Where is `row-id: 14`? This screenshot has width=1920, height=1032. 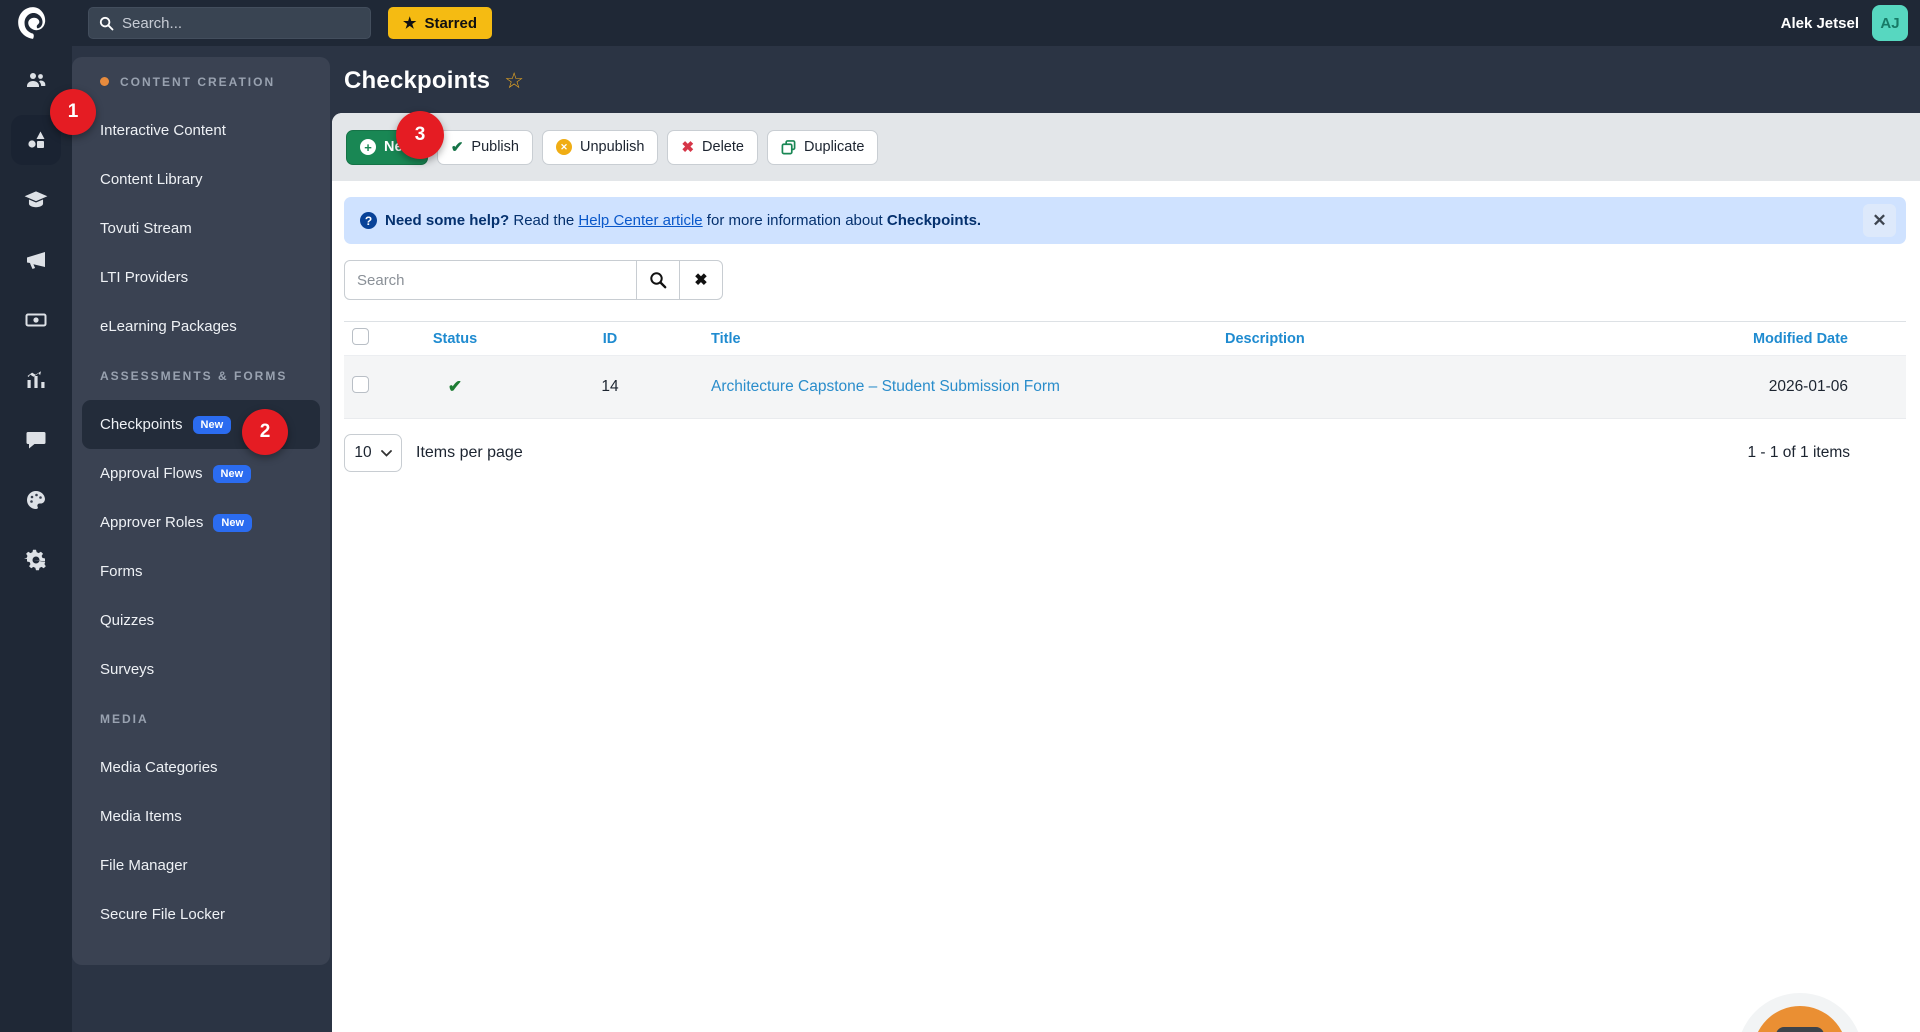 row-id: 14 is located at coordinates (610, 386).